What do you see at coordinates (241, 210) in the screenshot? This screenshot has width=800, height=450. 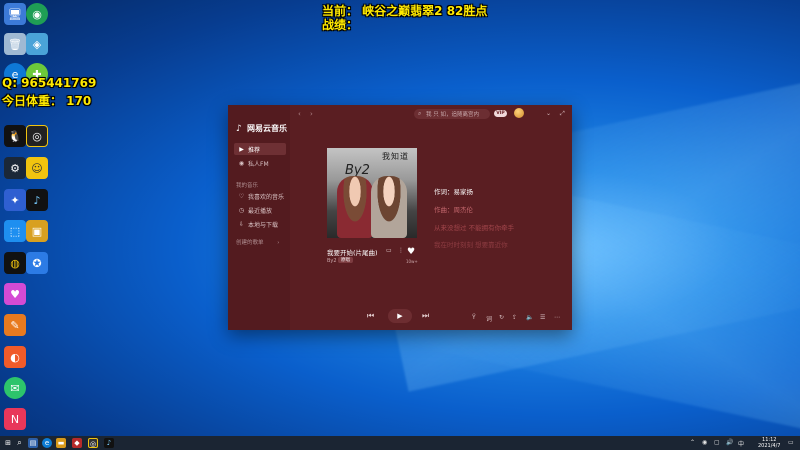 I see `clock-icon: ◷` at bounding box center [241, 210].